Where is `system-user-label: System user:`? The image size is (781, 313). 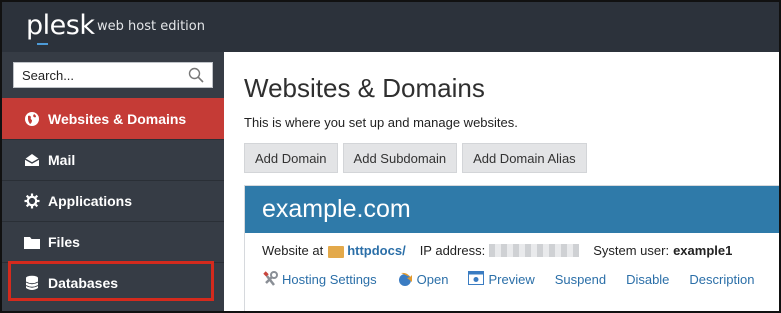
system-user-label: System user: is located at coordinates (631, 250).